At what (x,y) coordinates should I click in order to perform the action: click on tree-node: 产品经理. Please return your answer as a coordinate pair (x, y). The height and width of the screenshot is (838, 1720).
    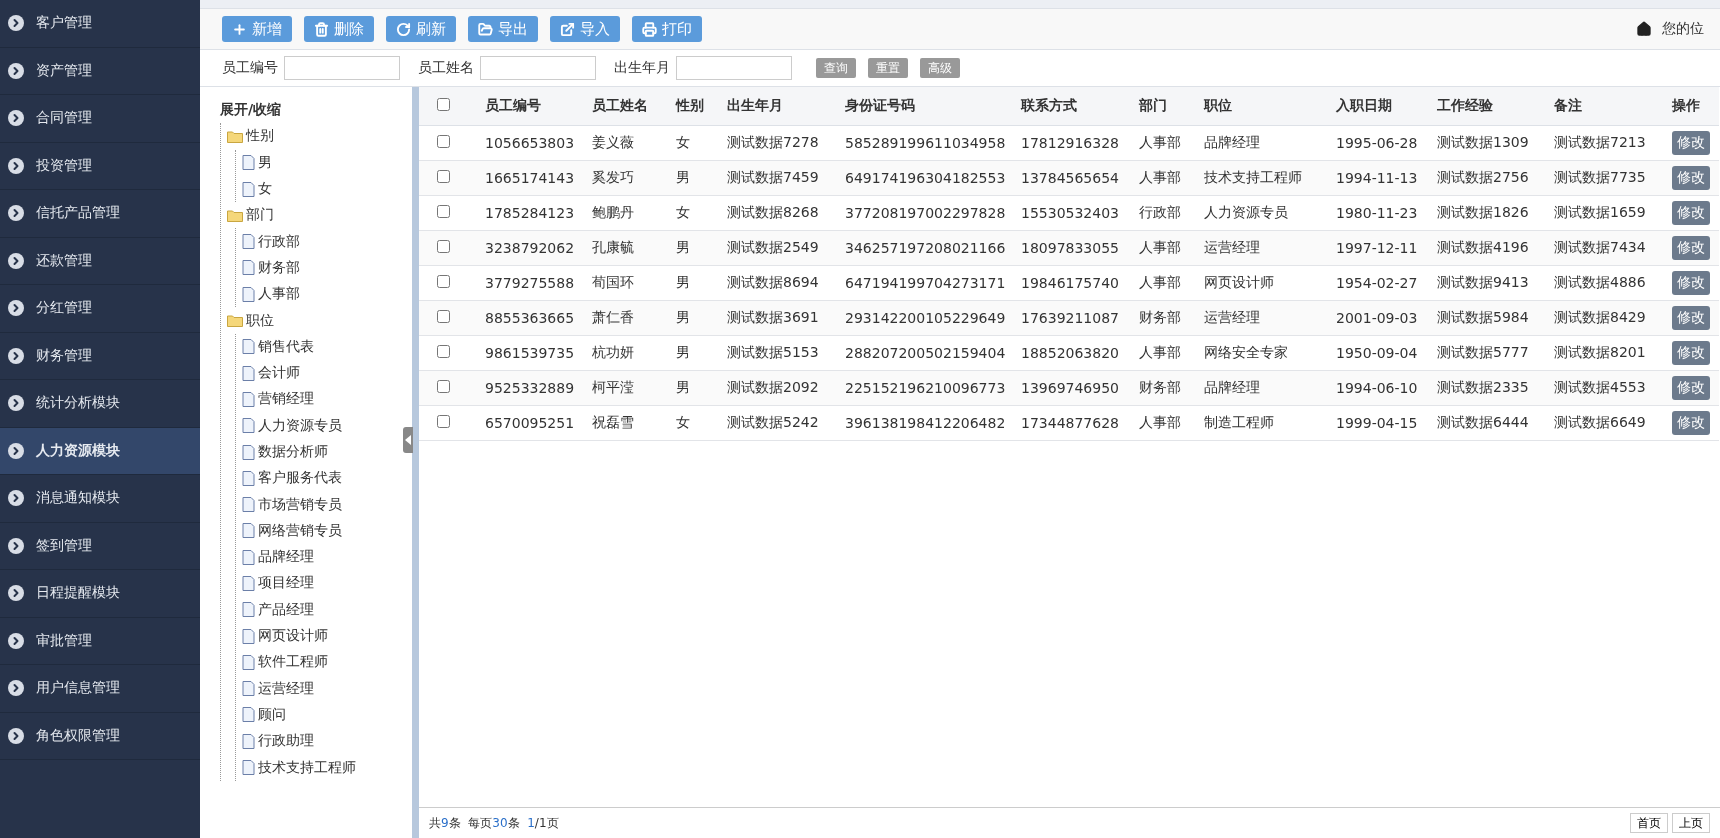
    Looking at the image, I should click on (286, 609).